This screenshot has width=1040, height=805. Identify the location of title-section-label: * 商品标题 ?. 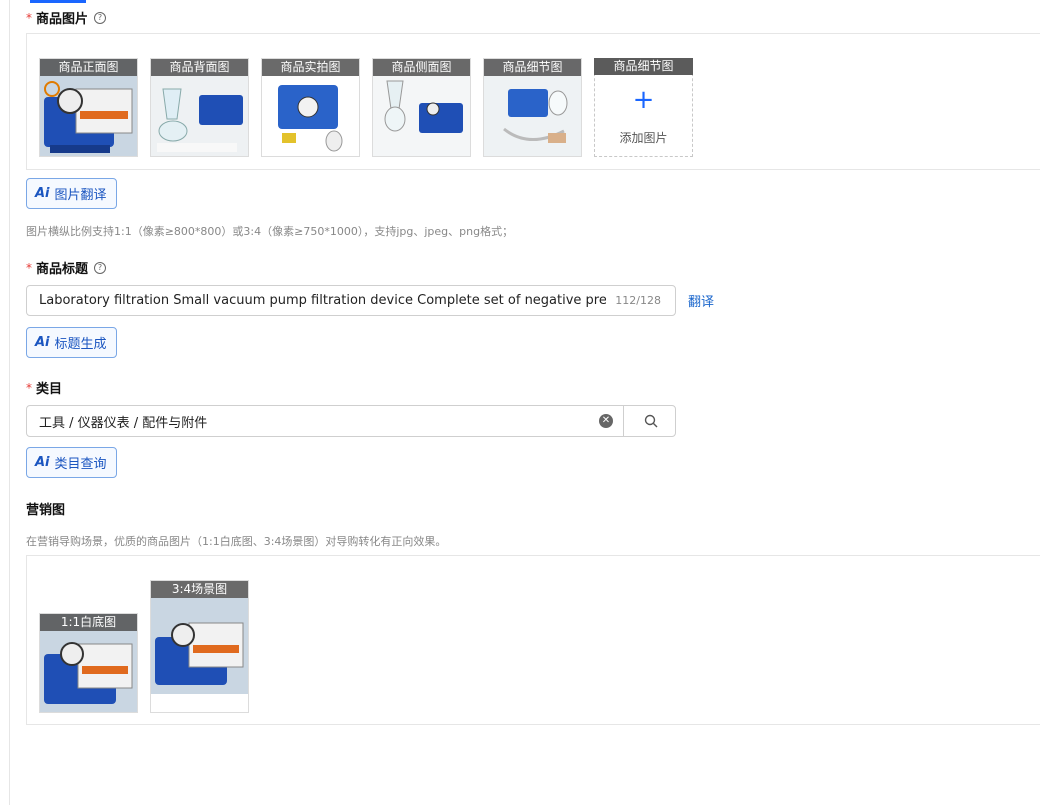
(66, 267).